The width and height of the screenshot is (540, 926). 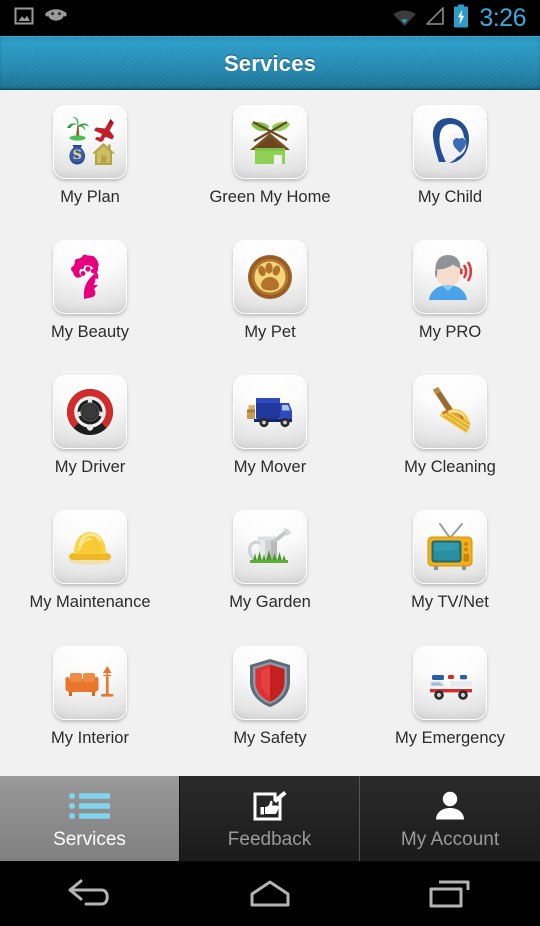 What do you see at coordinates (450, 738) in the screenshot?
I see `service-label: My Emergency` at bounding box center [450, 738].